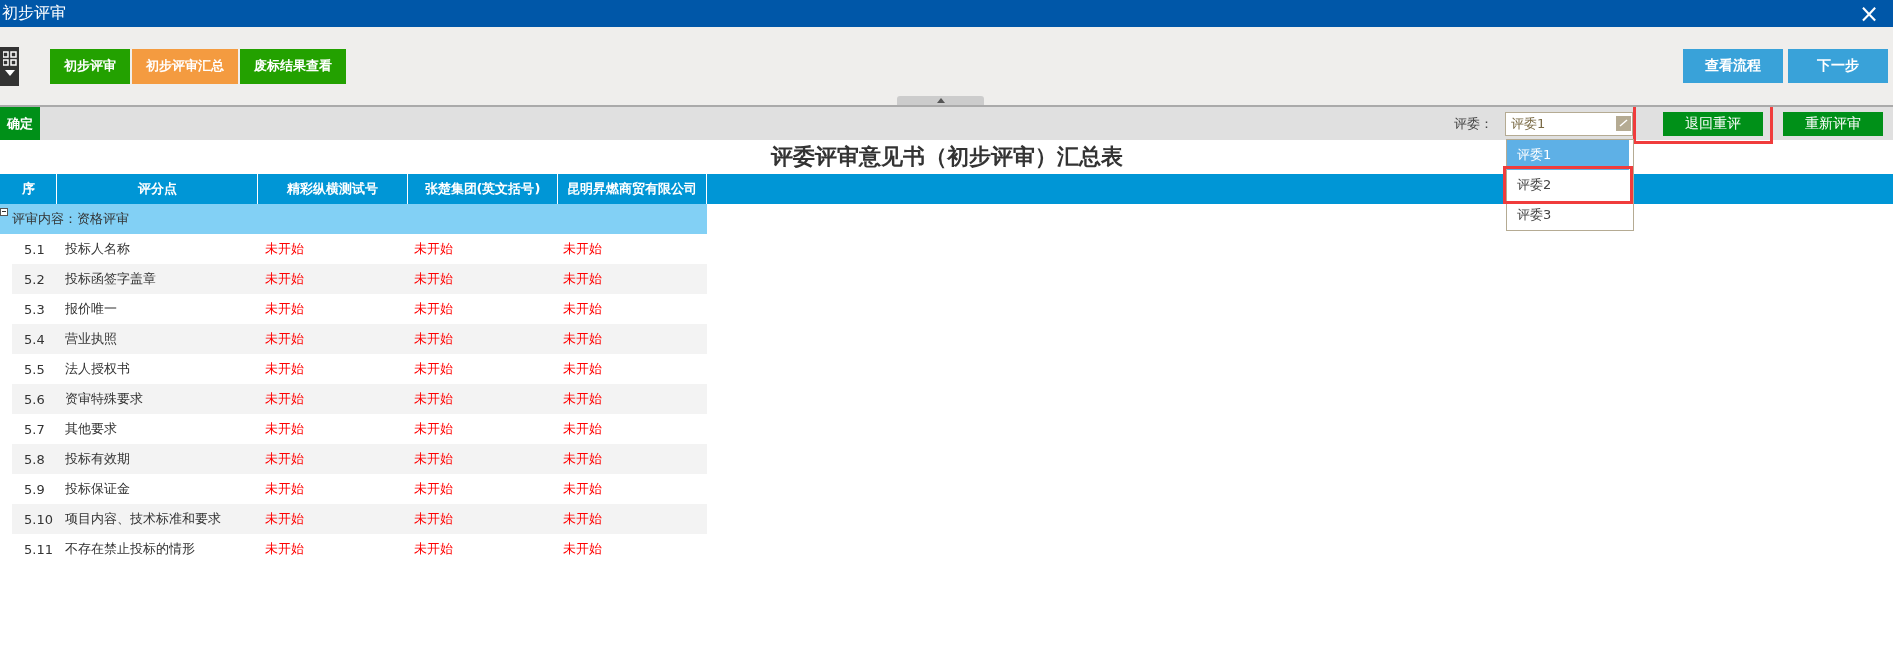 Image resolution: width=1893 pixels, height=669 pixels. Describe the element at coordinates (142, 519) in the screenshot. I see `table-cell-text: 项目内容、技术标准和要求` at that location.